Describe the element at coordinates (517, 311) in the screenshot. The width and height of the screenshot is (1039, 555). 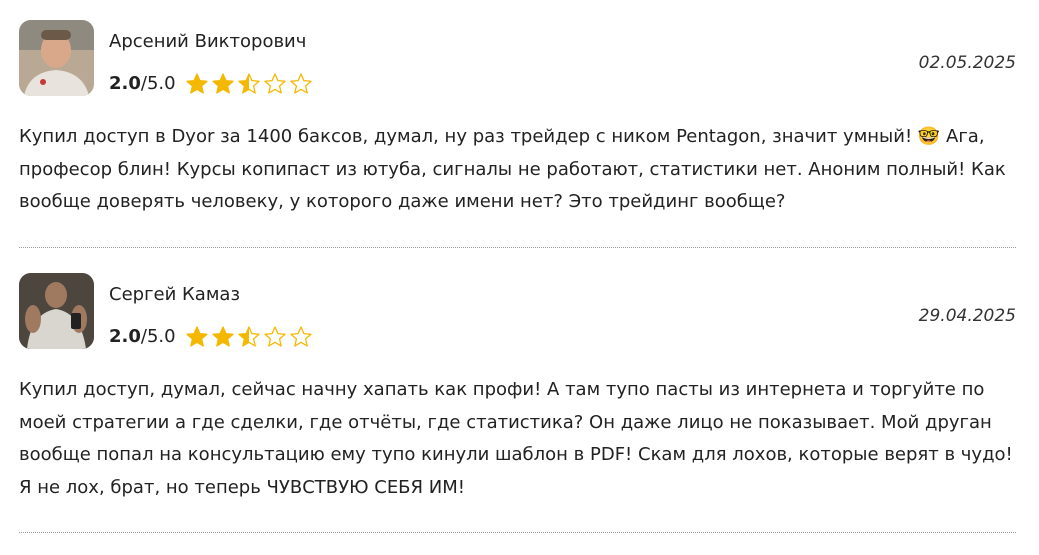
I see `review-header: Сергей Камаз 2.0/5.0 29.04.2025` at that location.